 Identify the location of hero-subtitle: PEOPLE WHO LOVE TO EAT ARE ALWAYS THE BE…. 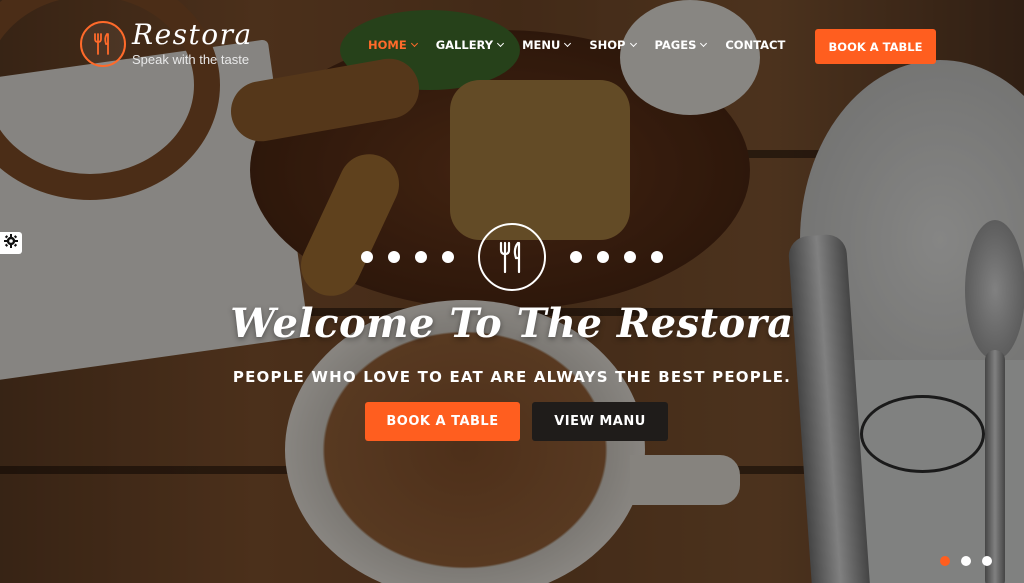
(512, 377).